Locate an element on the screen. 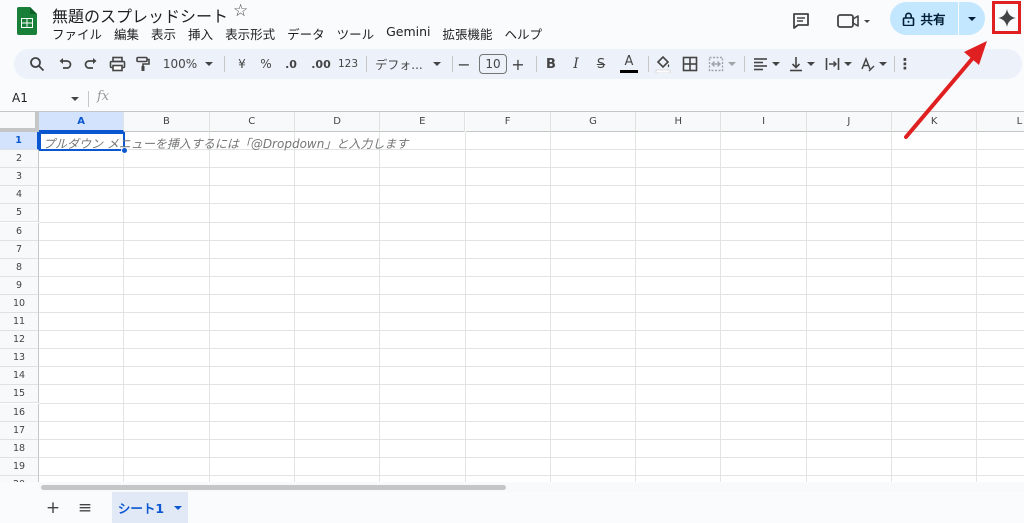 This screenshot has height=523, width=1024. font-size-field: 10 is located at coordinates (493, 64).